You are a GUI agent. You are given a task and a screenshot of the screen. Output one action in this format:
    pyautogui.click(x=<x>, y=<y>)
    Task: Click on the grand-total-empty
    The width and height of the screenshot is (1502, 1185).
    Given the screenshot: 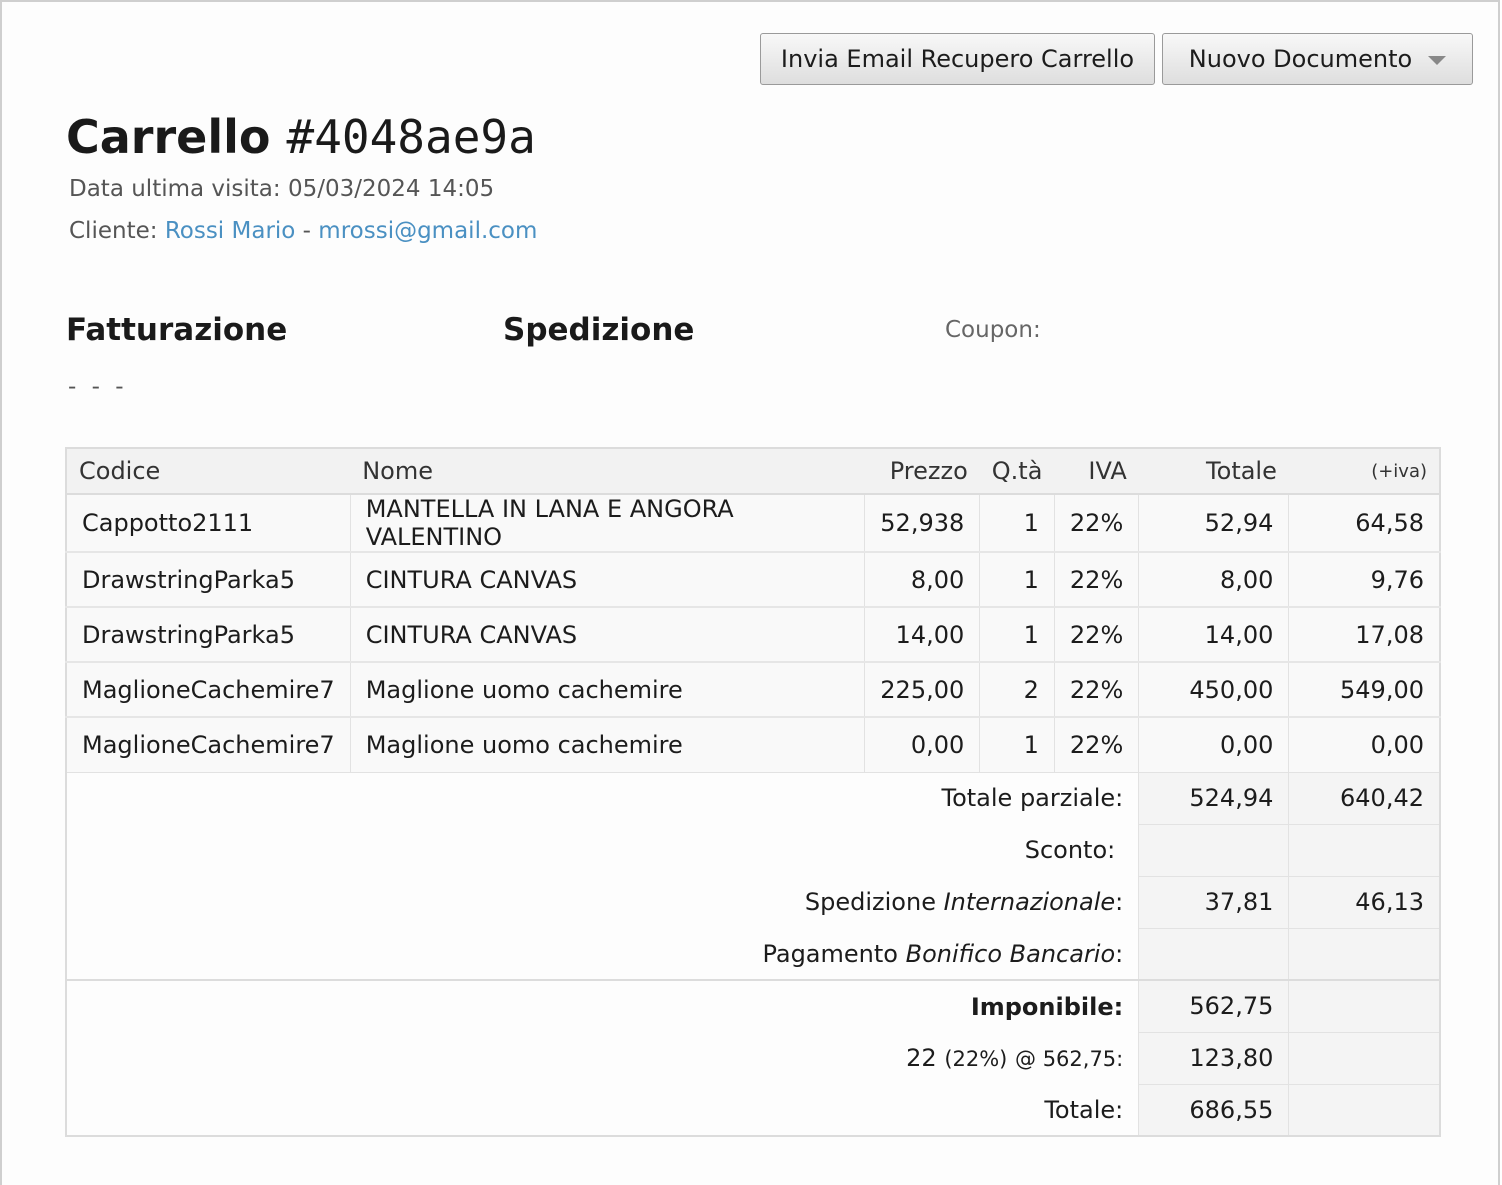 What is the action you would take?
    pyautogui.click(x=1364, y=1110)
    